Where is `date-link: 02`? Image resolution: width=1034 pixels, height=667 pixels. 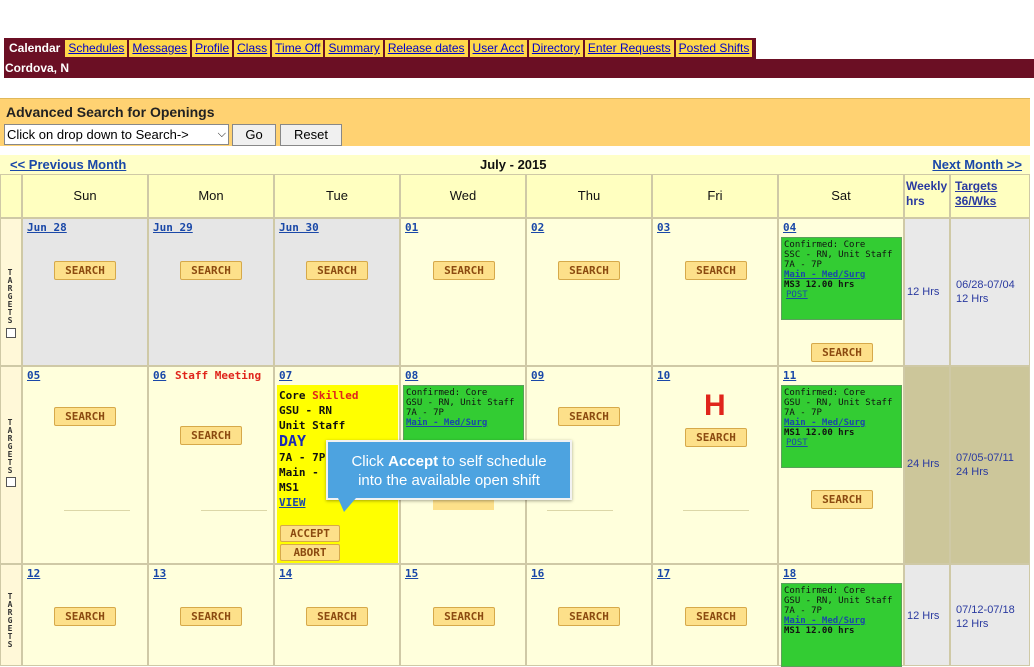 date-link: 02 is located at coordinates (537, 227).